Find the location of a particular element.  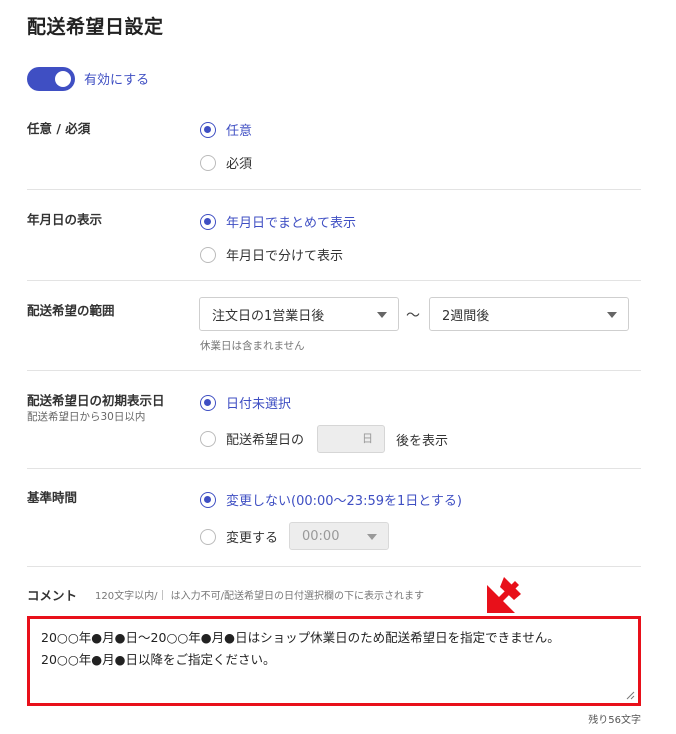

days-after-text: 後を表示 is located at coordinates (422, 441).